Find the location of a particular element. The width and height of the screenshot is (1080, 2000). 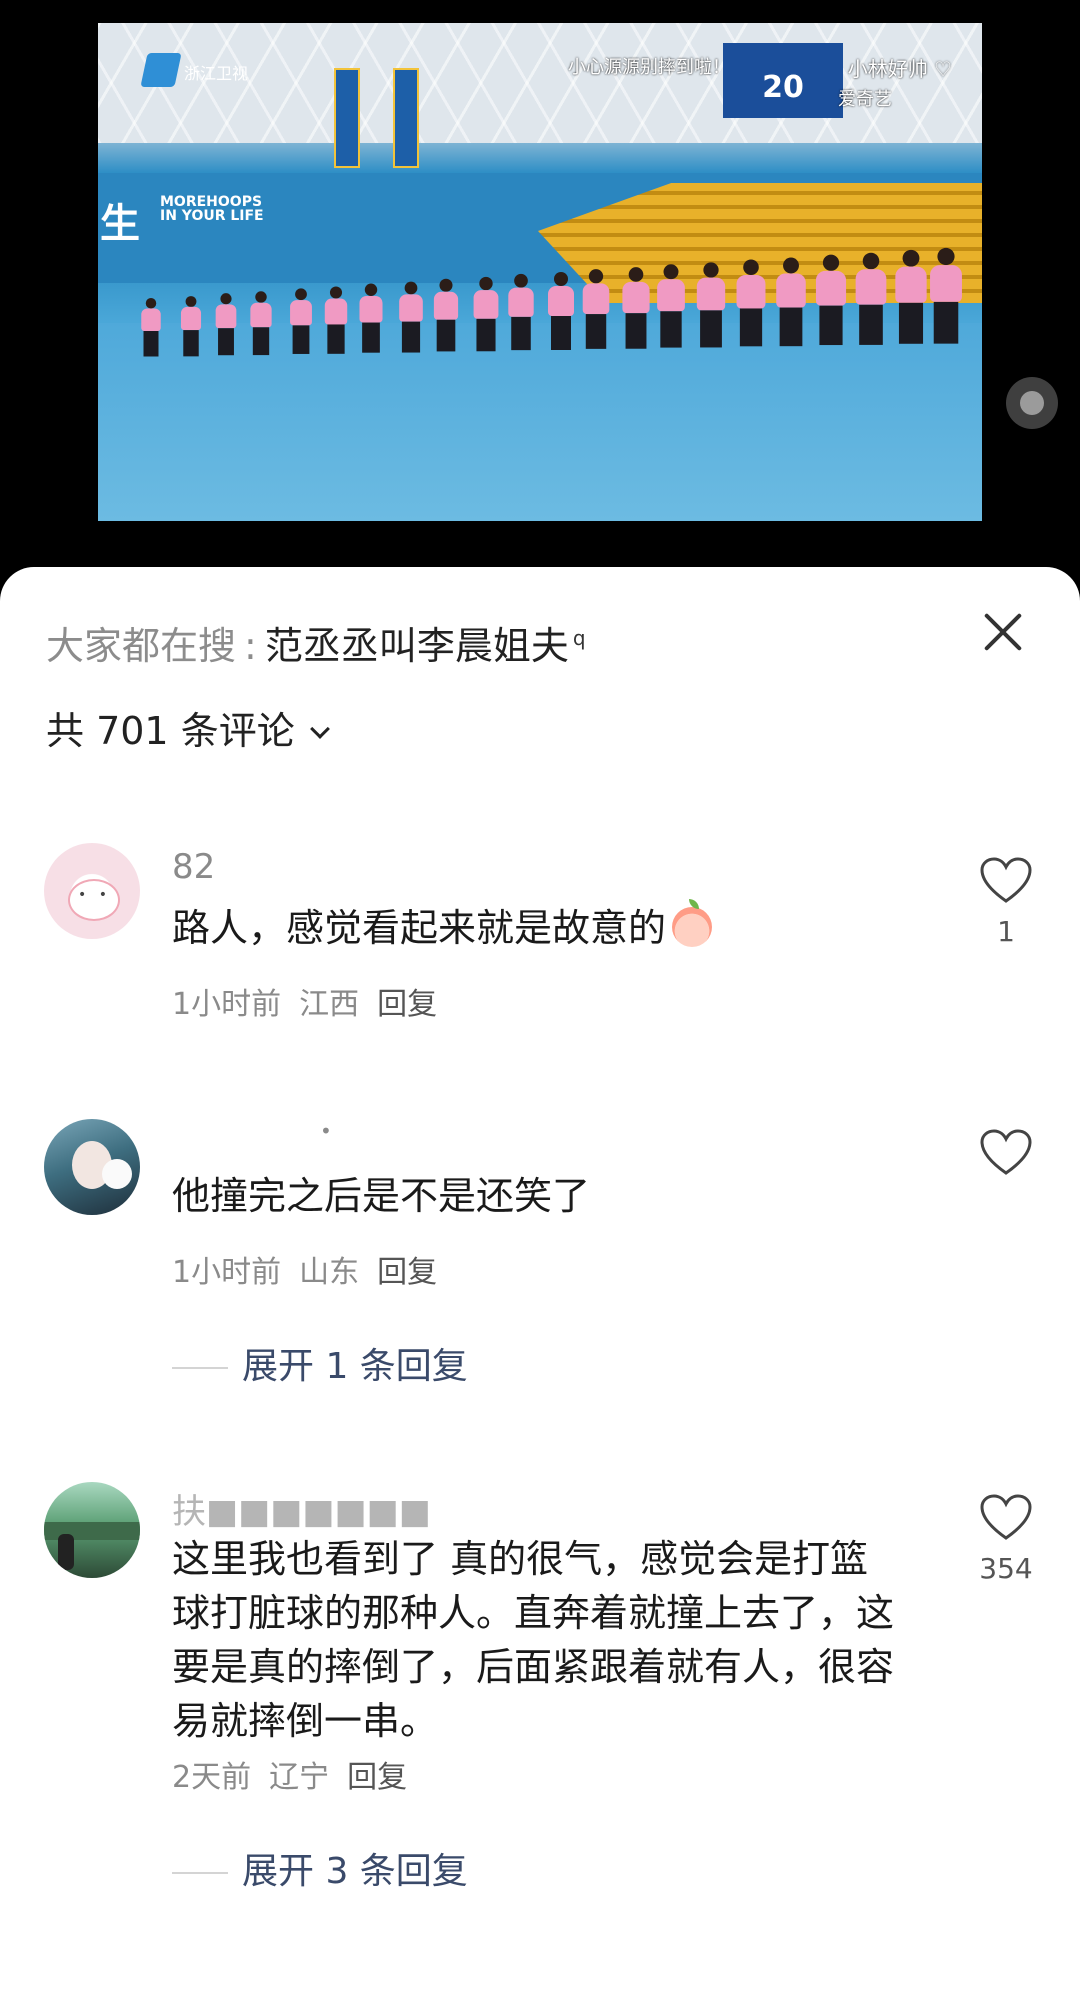

station-logo-text: 浙江卫视 is located at coordinates (216, 73).